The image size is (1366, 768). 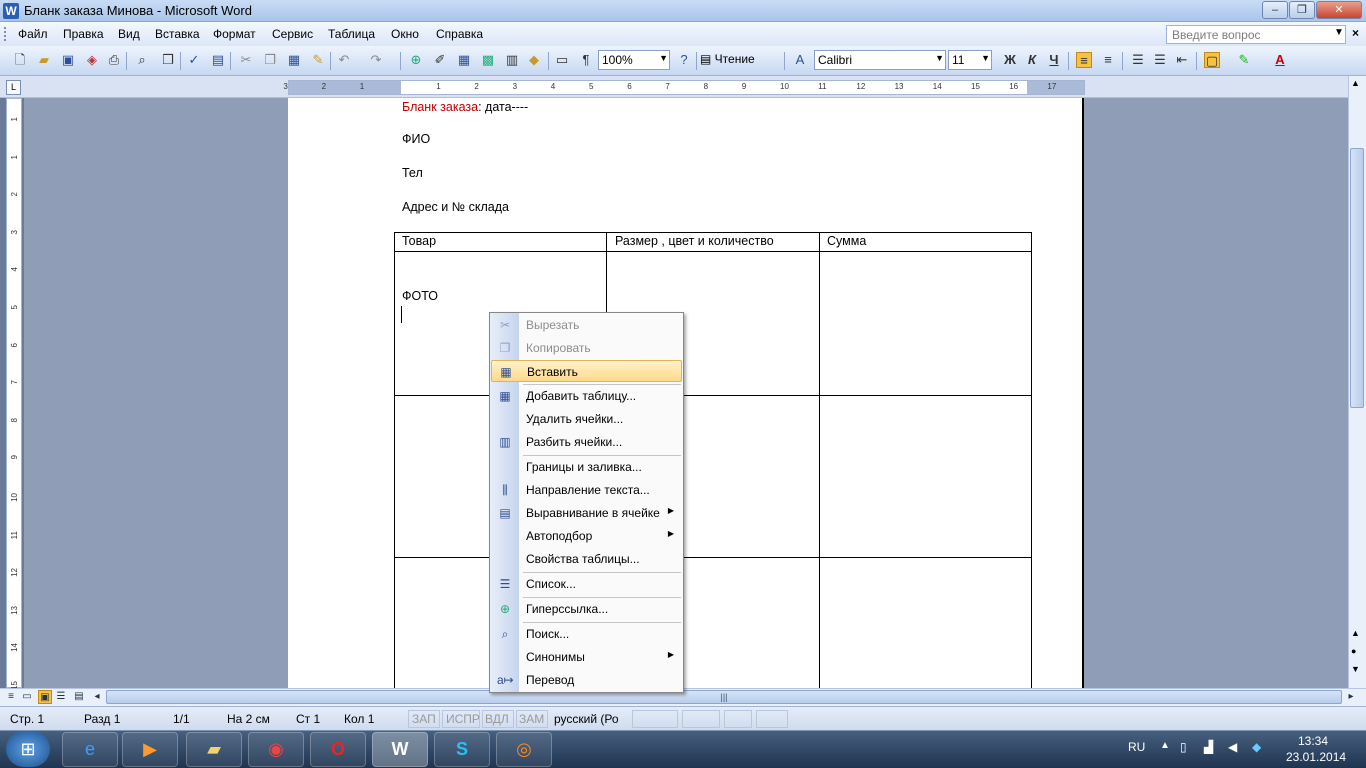 I want to click on print-layout-icon: ▣, so click(x=45, y=697).